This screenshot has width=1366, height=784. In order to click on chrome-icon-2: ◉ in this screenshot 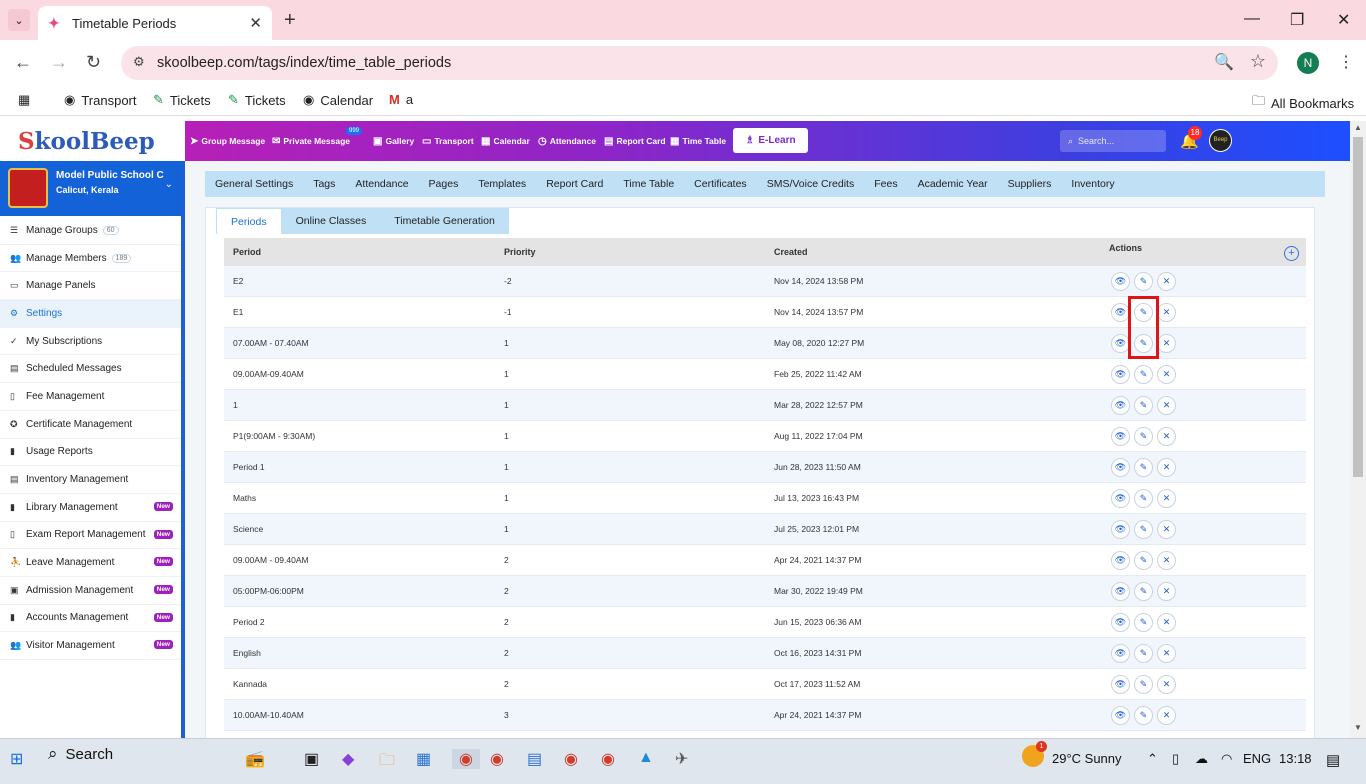, I will do `click(571, 759)`.